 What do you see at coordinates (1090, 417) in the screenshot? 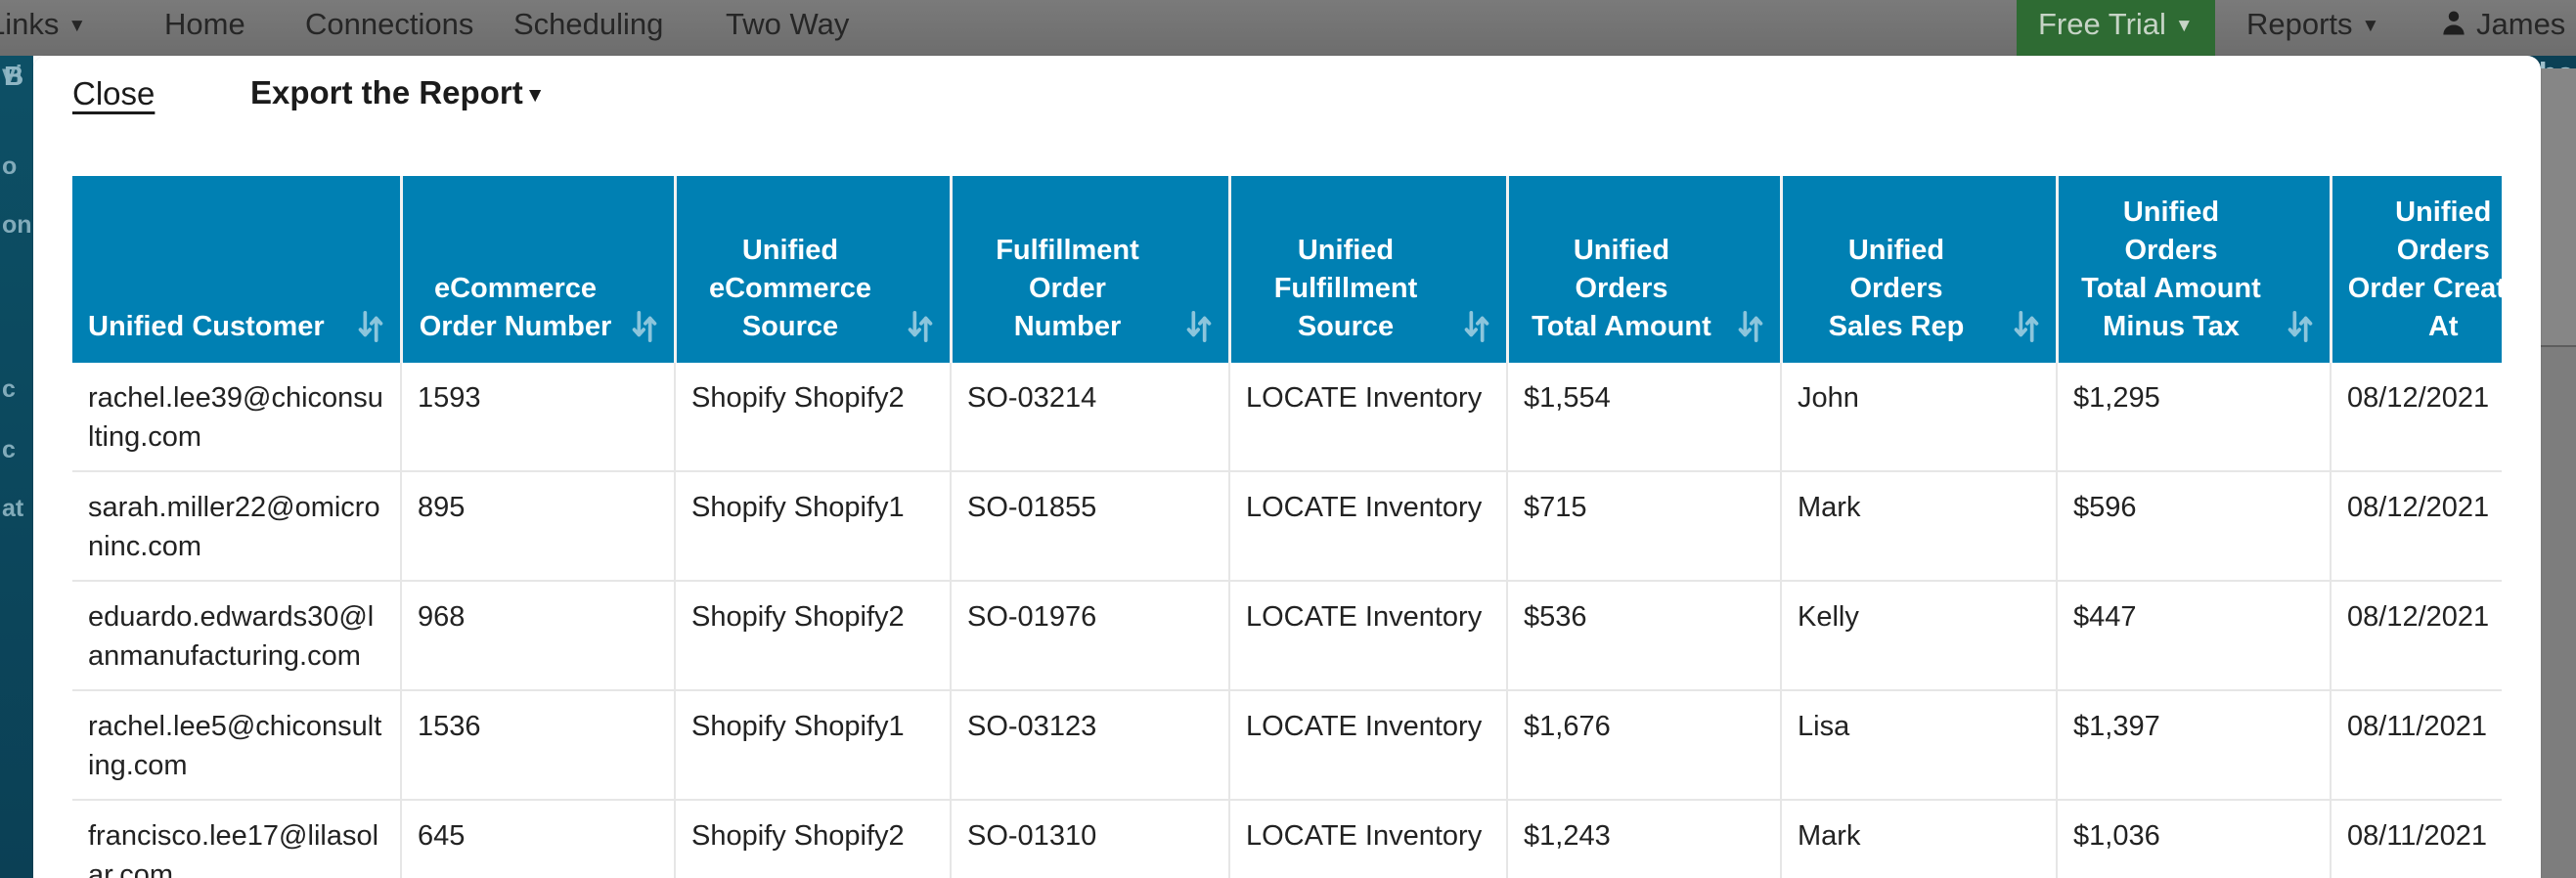
I see `cell-fulfillment-order-number: SO-03214` at bounding box center [1090, 417].